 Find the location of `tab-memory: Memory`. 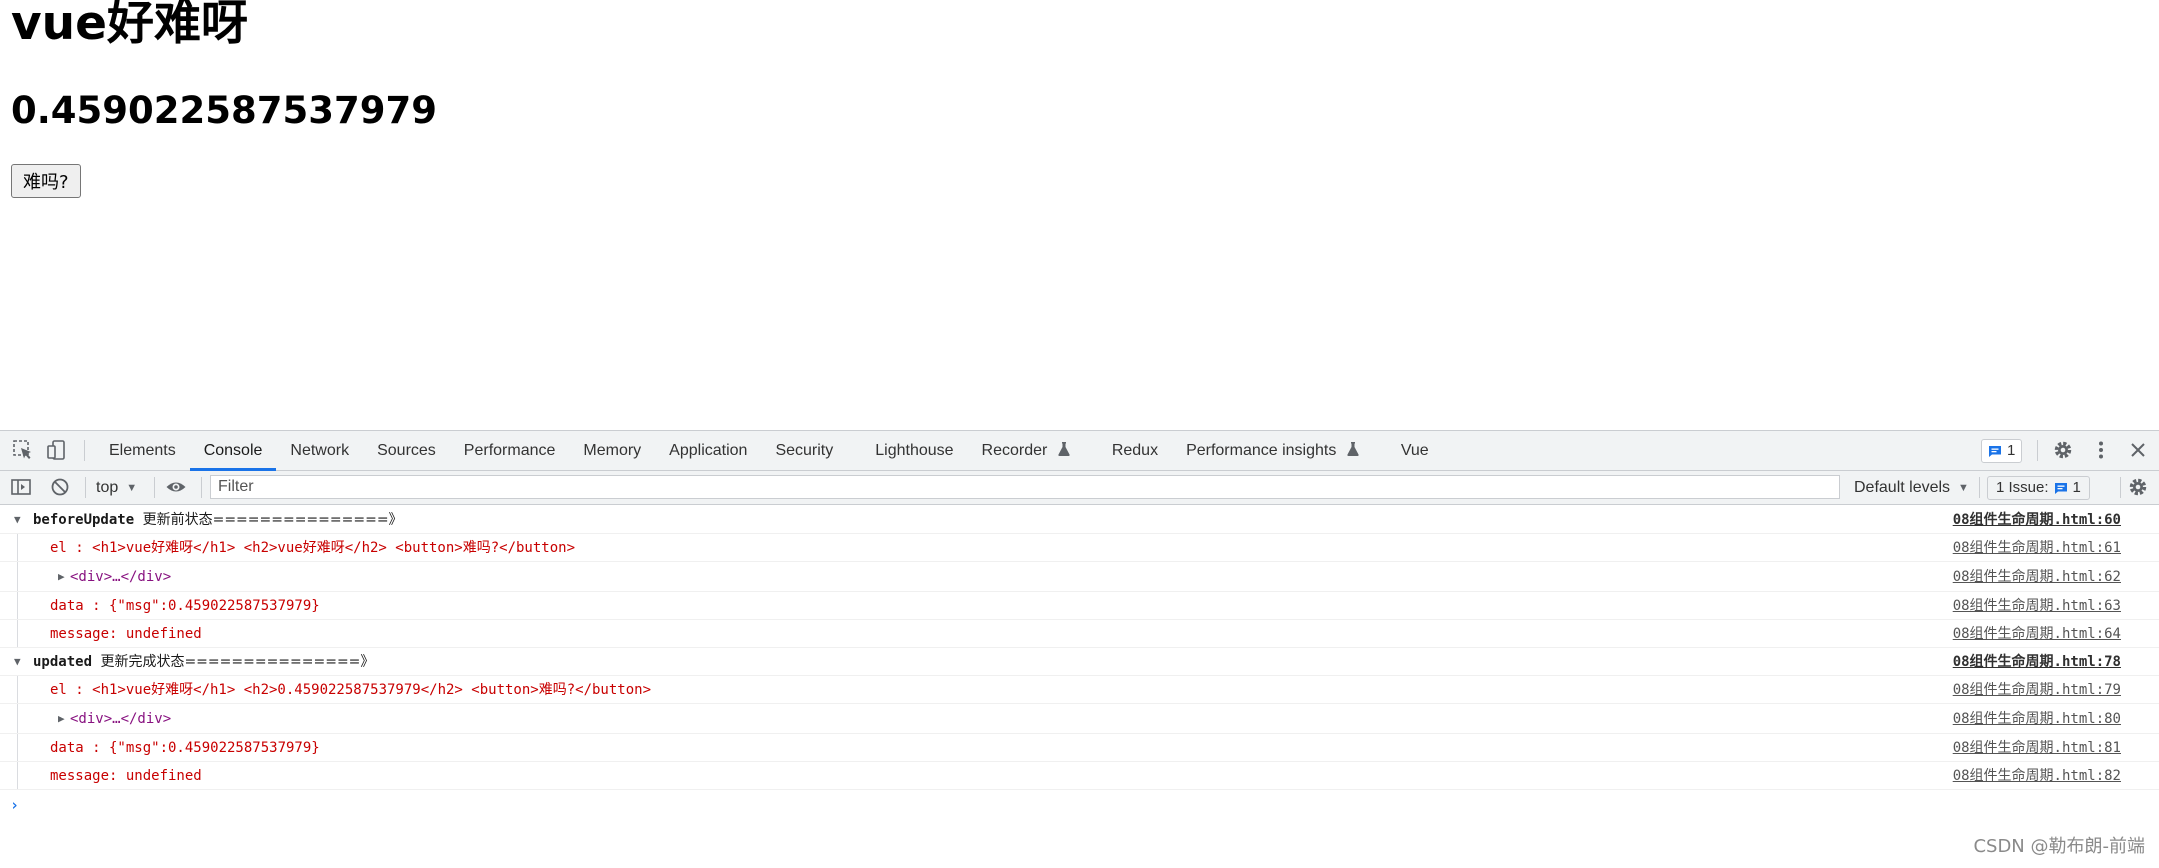

tab-memory: Memory is located at coordinates (612, 450).